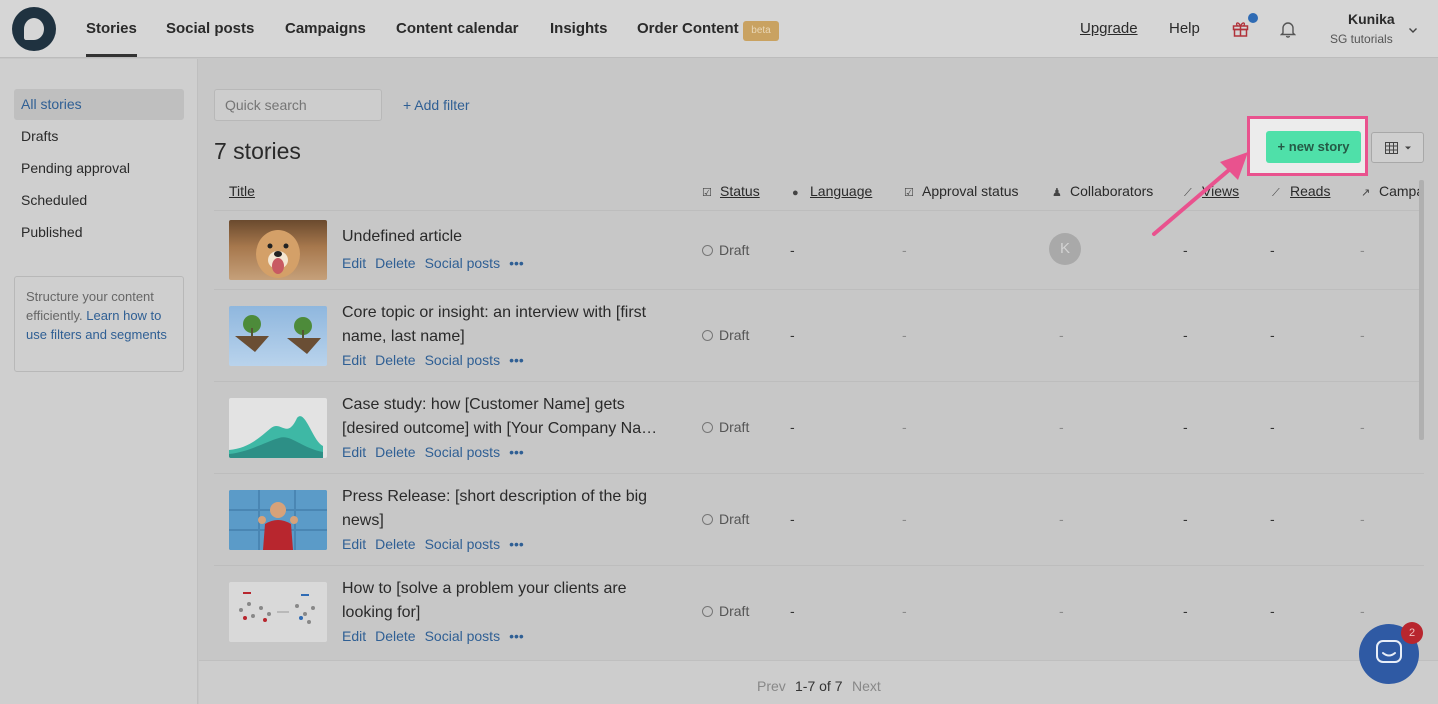 This screenshot has height=704, width=1438. I want to click on nav-social-posts: Social posts, so click(210, 28).